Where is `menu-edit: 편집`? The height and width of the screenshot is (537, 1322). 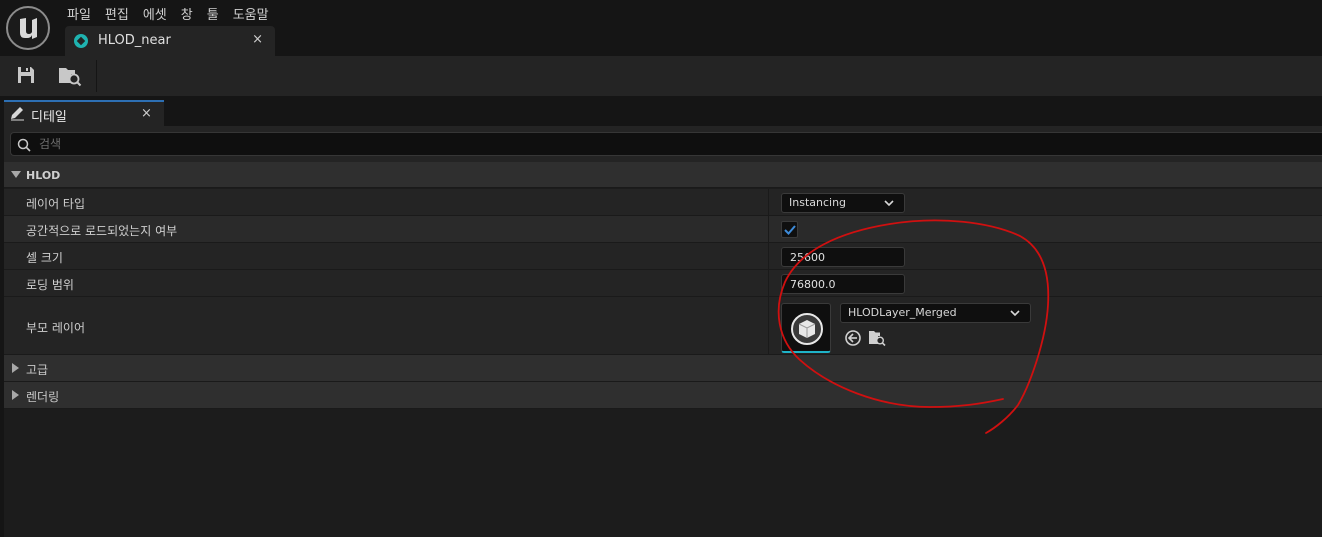 menu-edit: 편집 is located at coordinates (117, 13).